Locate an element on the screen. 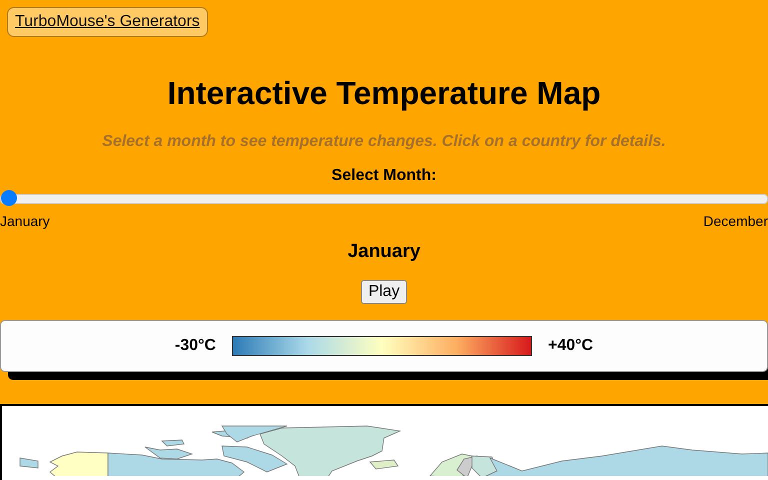 The height and width of the screenshot is (480, 768). slider-thumb is located at coordinates (9, 198).